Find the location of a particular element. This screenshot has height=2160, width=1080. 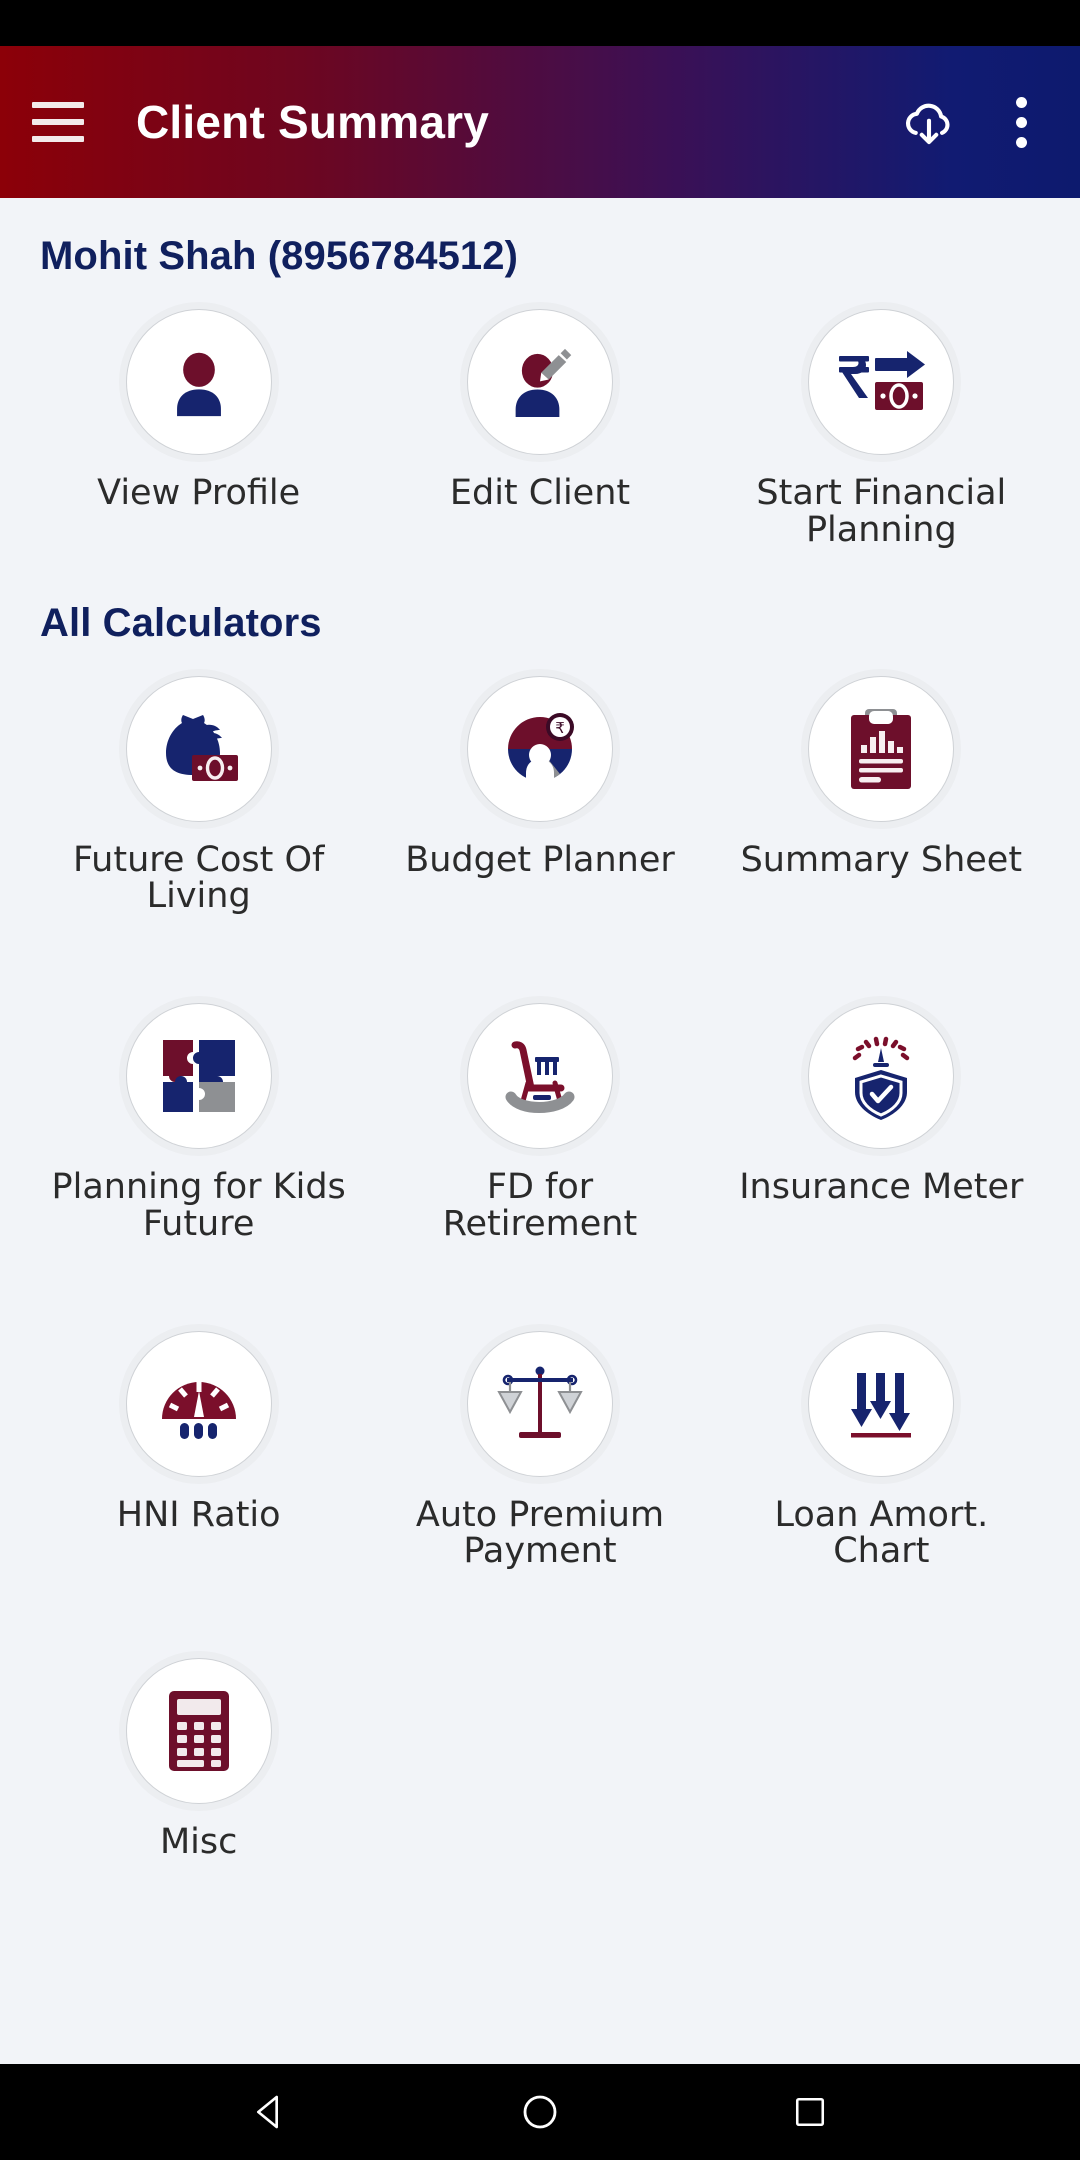

tile-budget-planner: ₹ Budget Planner is located at coordinates (539, 790).